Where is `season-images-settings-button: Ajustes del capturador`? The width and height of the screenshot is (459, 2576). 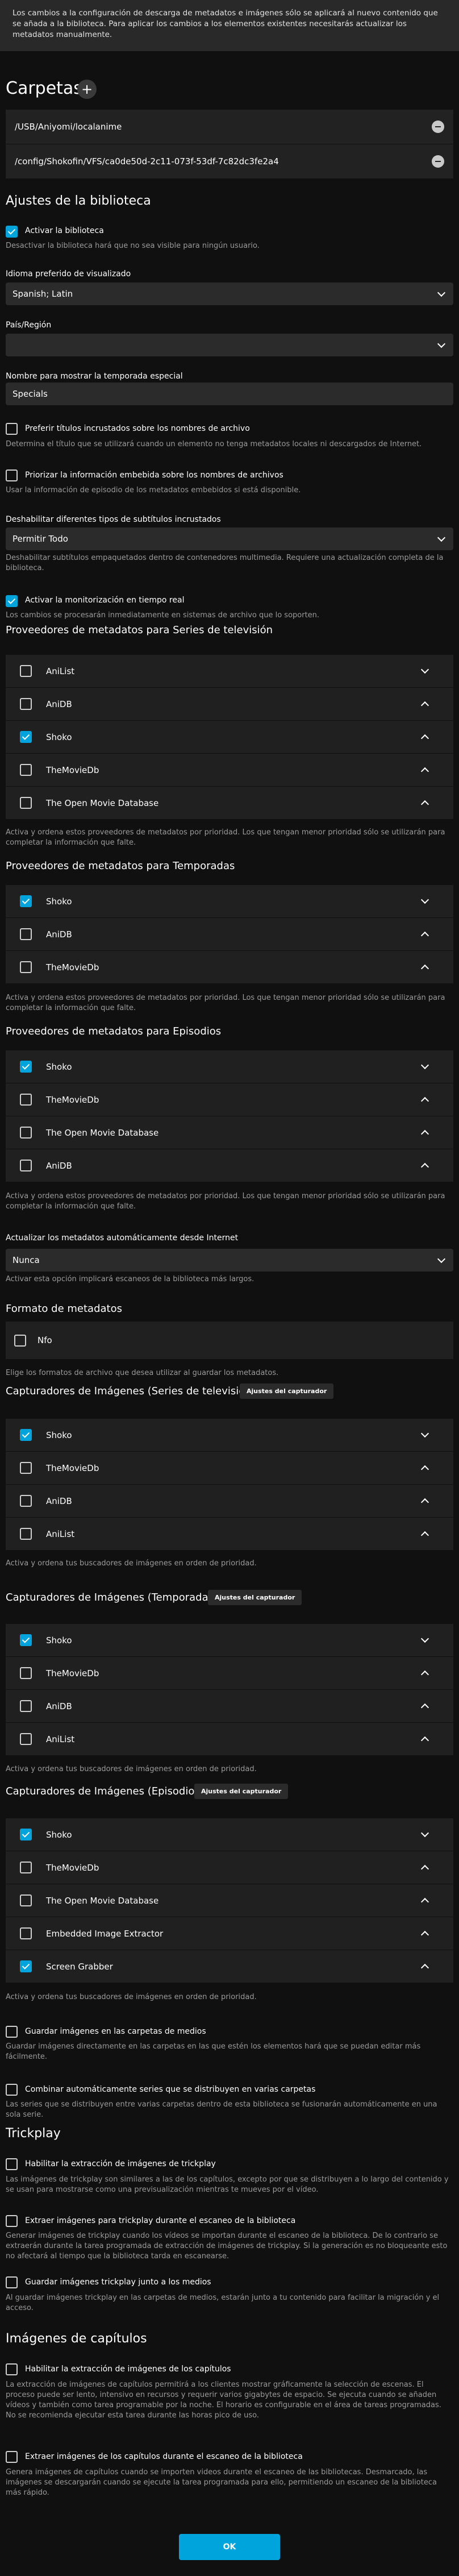
season-images-settings-button: Ajustes del capturador is located at coordinates (255, 1597).